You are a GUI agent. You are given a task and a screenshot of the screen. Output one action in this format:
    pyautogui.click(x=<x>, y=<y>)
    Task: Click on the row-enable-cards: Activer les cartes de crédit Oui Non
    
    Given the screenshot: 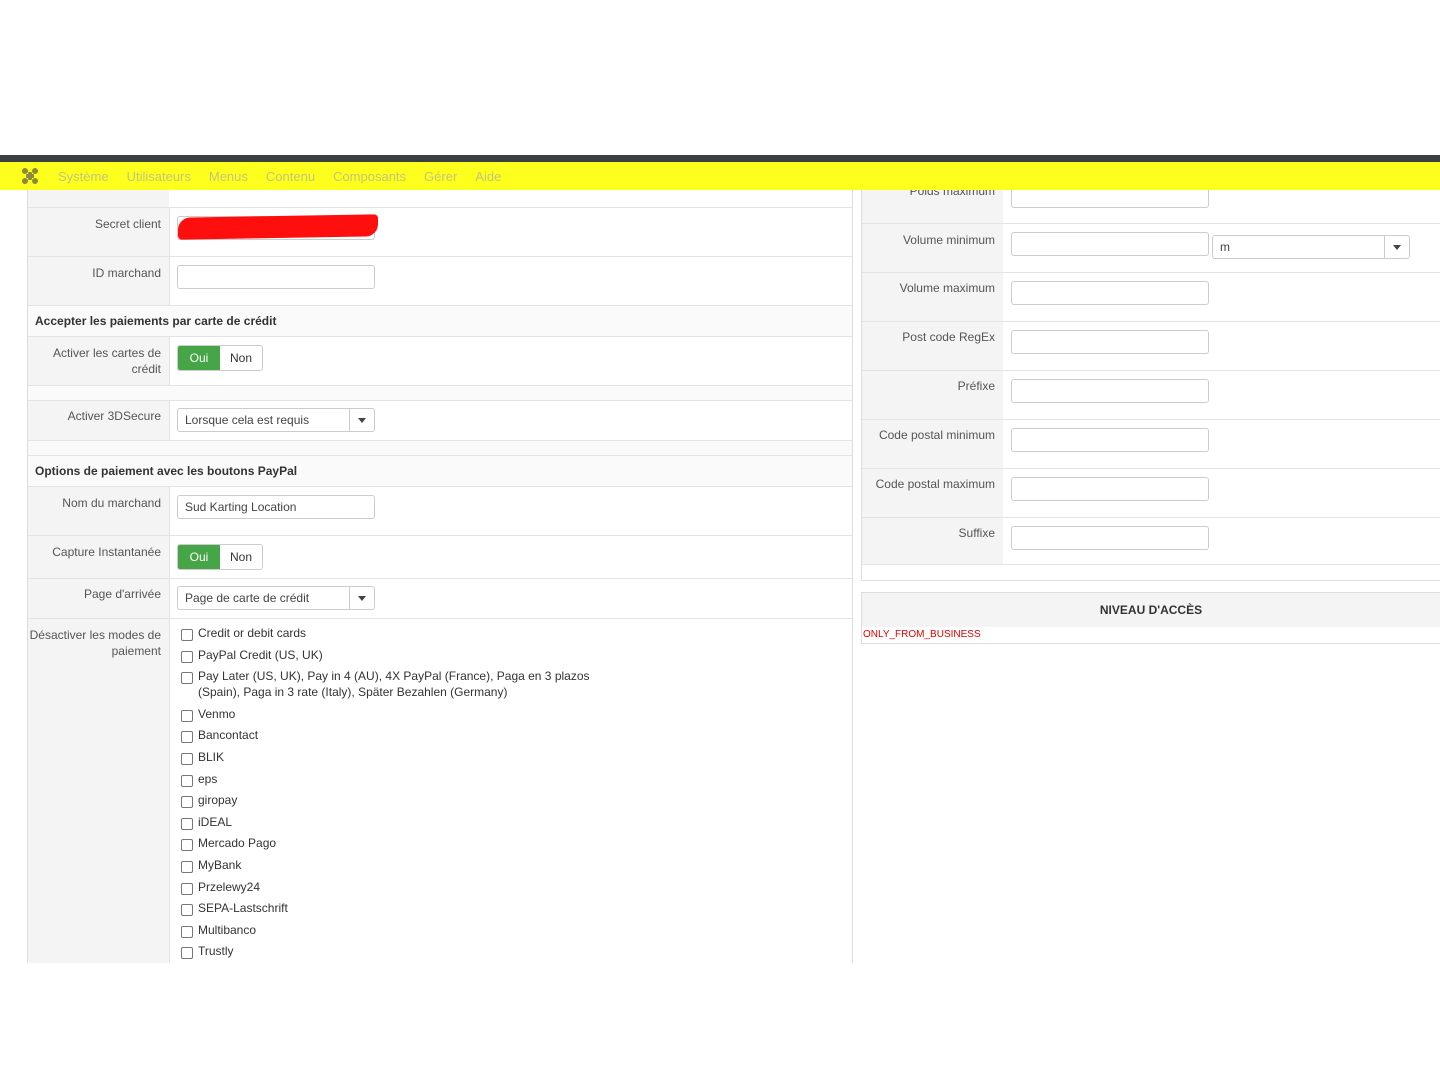 What is the action you would take?
    pyautogui.click(x=440, y=361)
    